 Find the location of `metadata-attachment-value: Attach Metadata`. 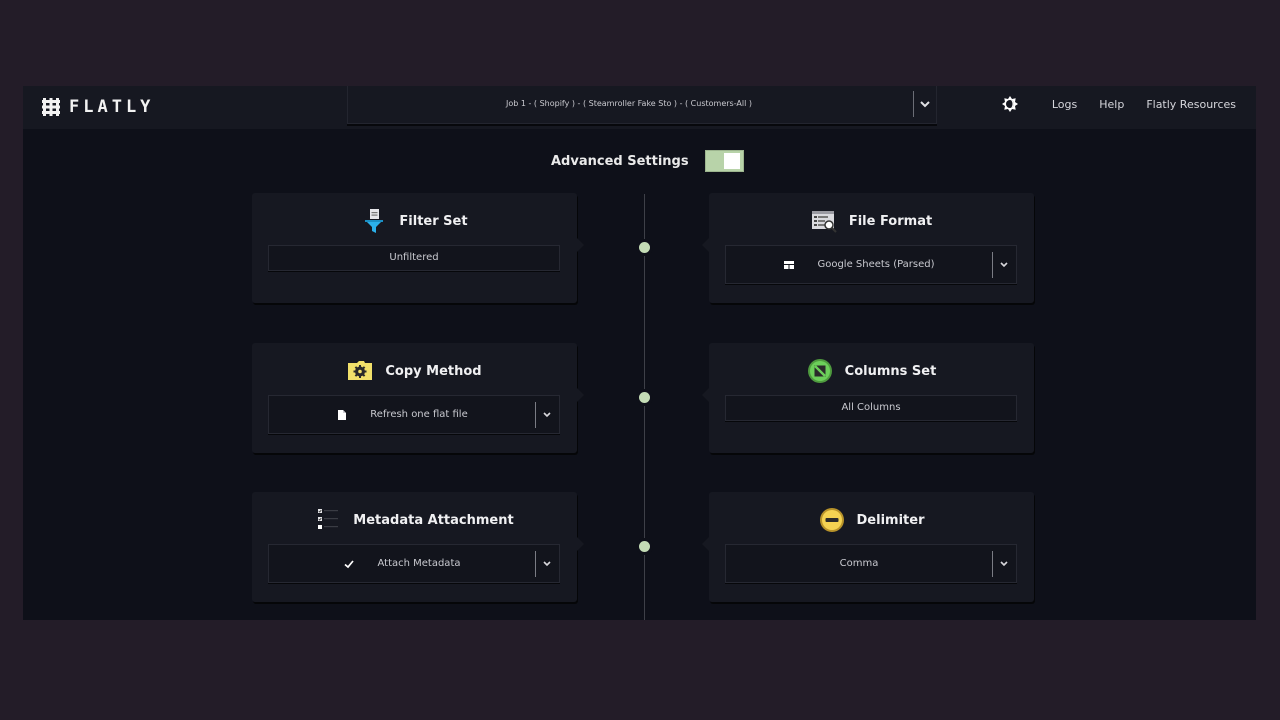

metadata-attachment-value: Attach Metadata is located at coordinates (419, 563).